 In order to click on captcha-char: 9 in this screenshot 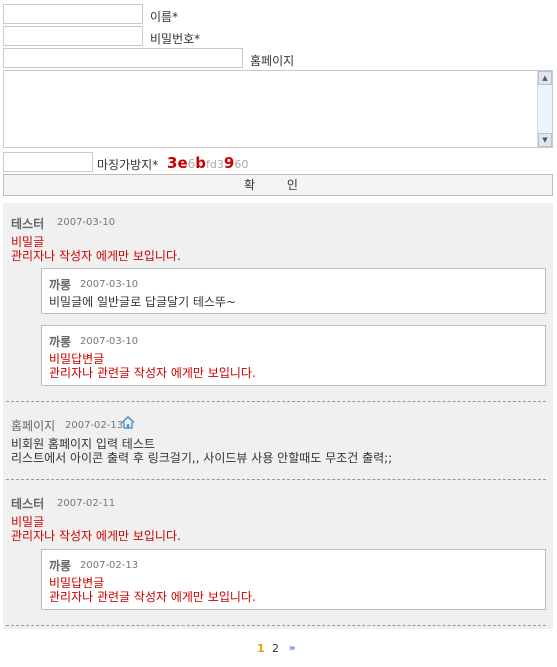, I will do `click(229, 163)`.